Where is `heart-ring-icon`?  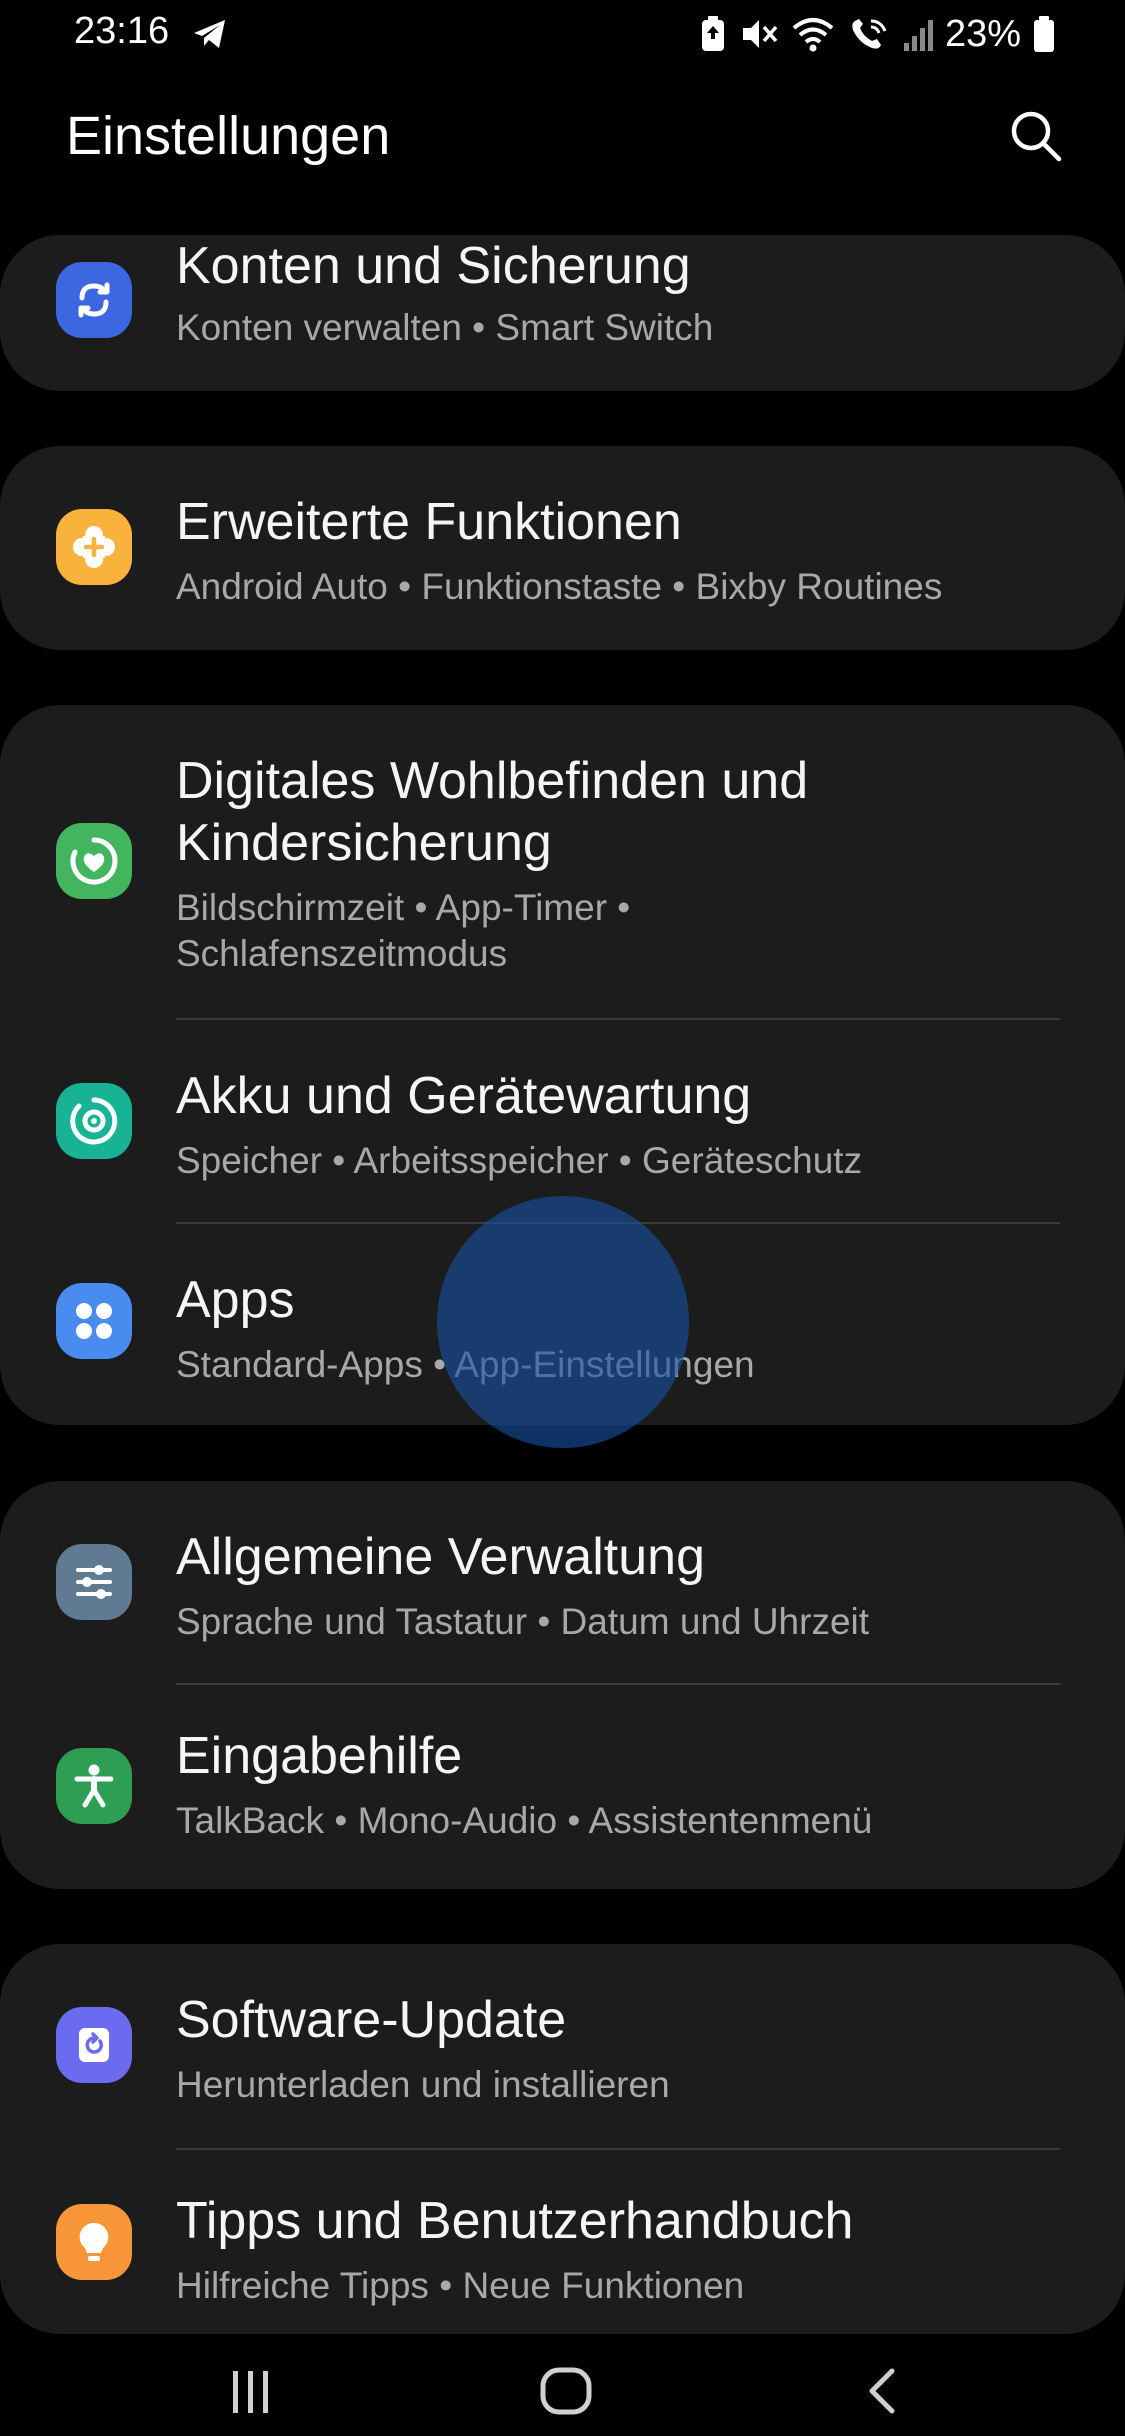
heart-ring-icon is located at coordinates (94, 861).